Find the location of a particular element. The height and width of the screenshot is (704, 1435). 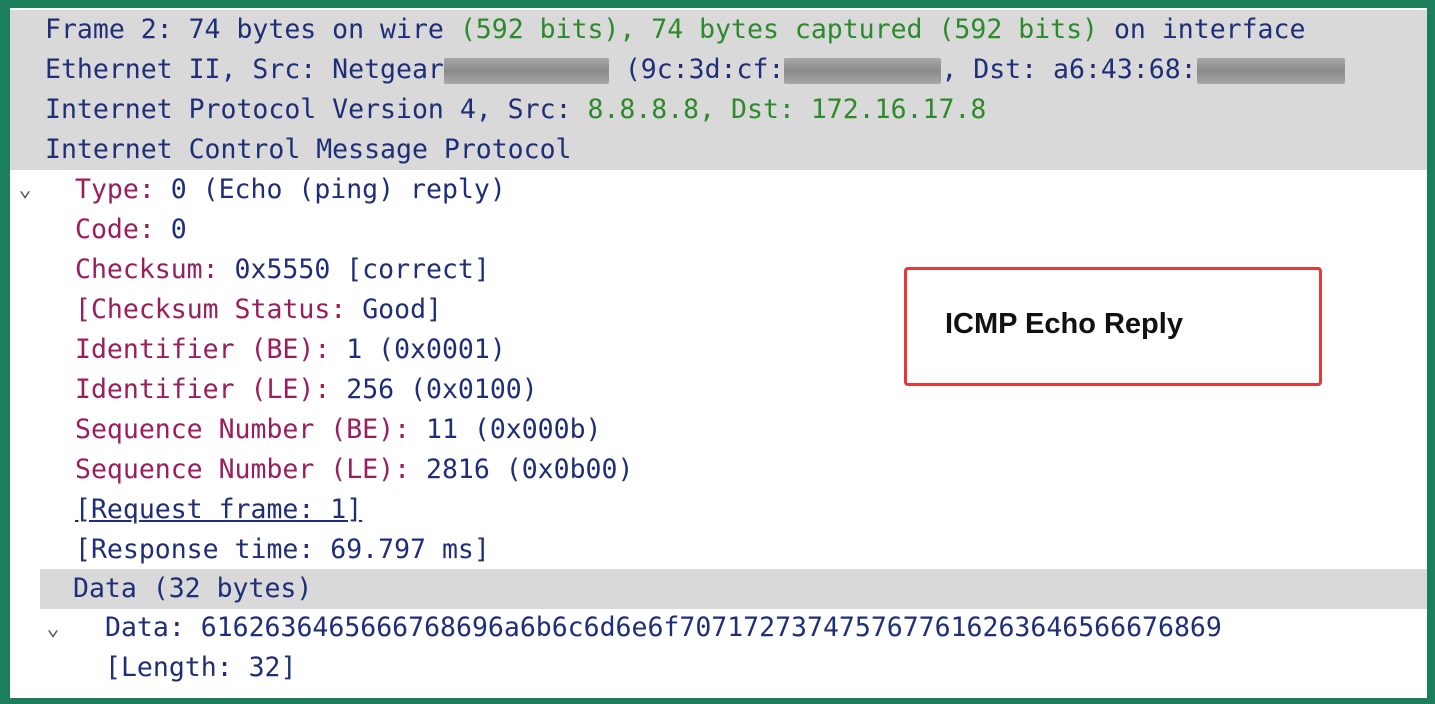

field-name: Identifier (LE): is located at coordinates (211, 389).